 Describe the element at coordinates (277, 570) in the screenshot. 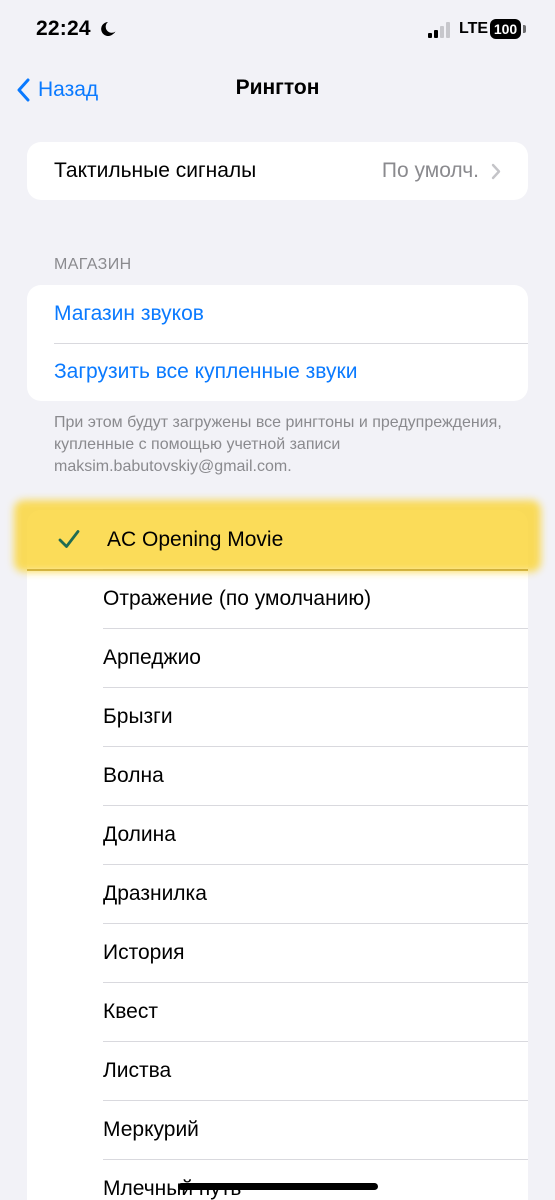

I see `selection-underline` at that location.